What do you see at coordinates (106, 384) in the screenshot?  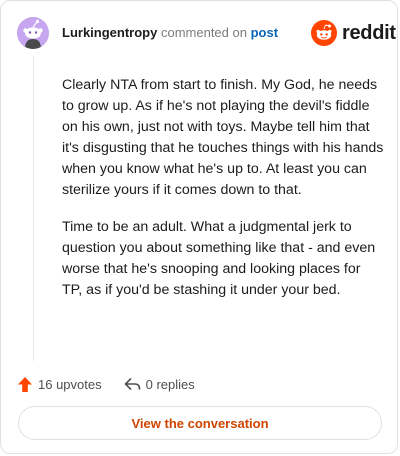 I see `comment-actions: 16 upvotes 0 replies` at bounding box center [106, 384].